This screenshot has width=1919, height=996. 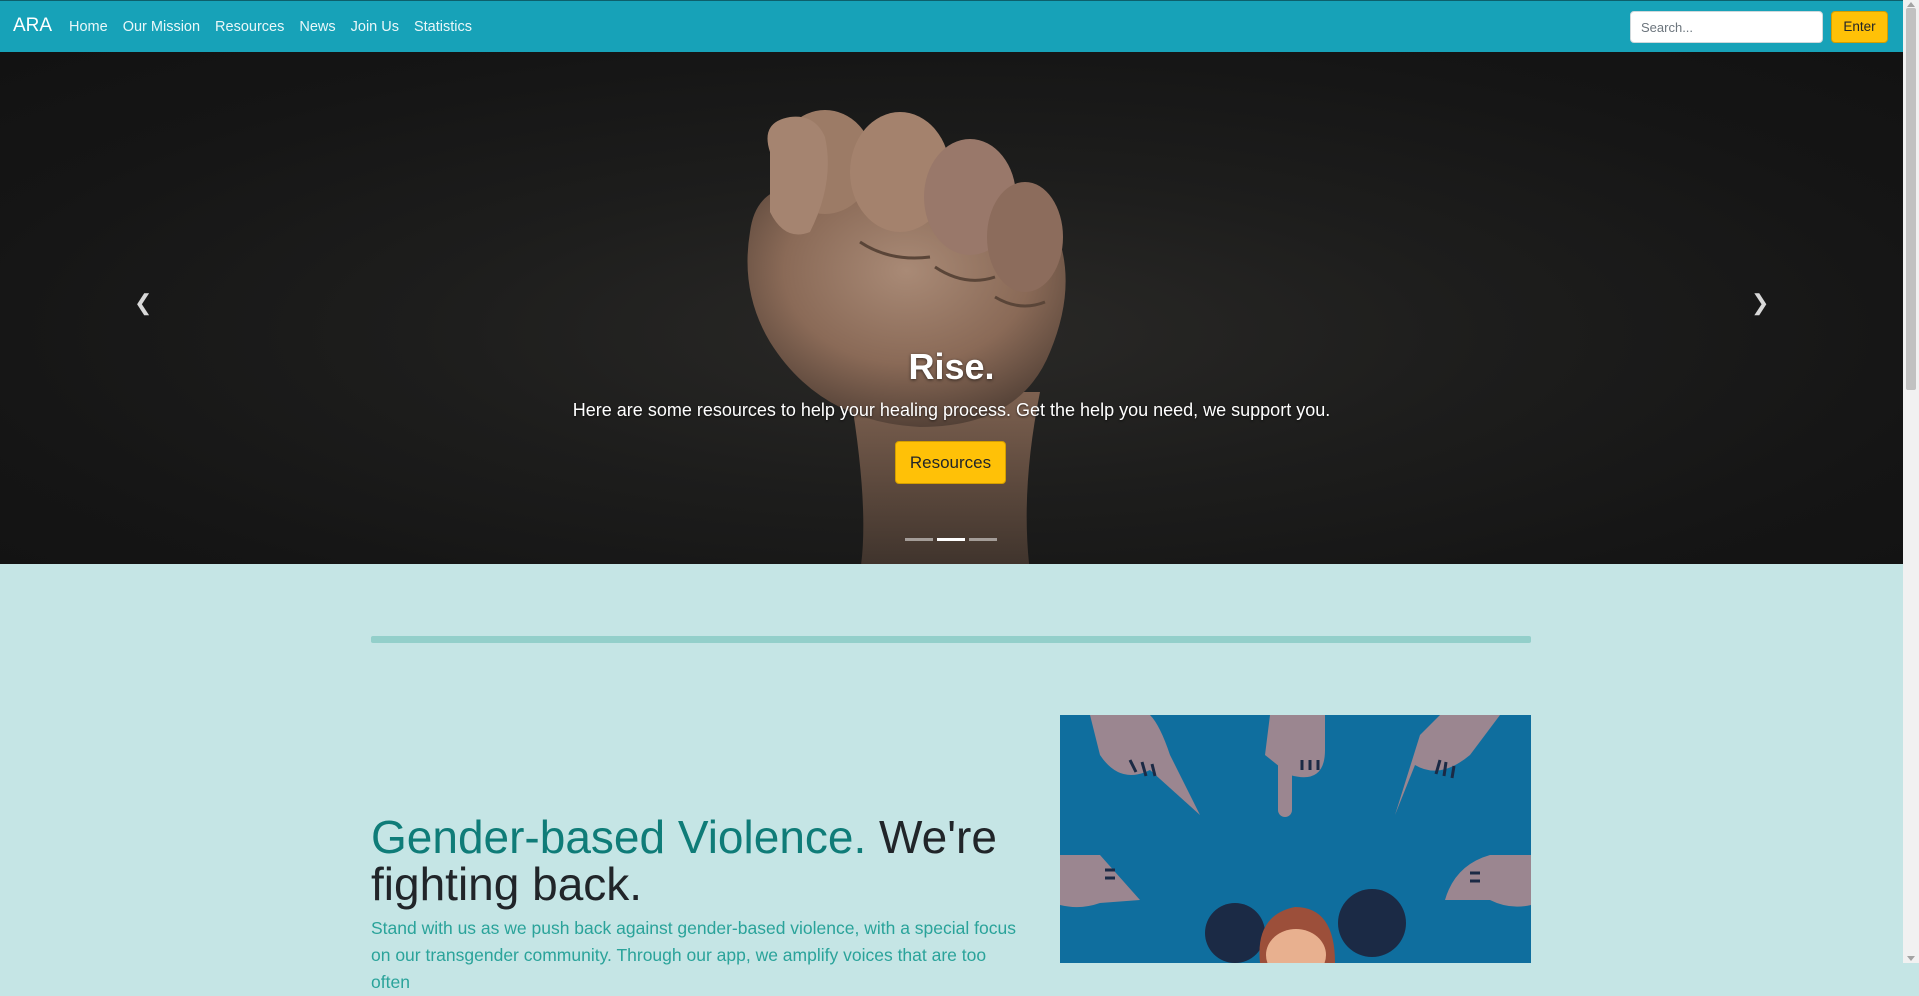 What do you see at coordinates (951, 639) in the screenshot?
I see `section-divider` at bounding box center [951, 639].